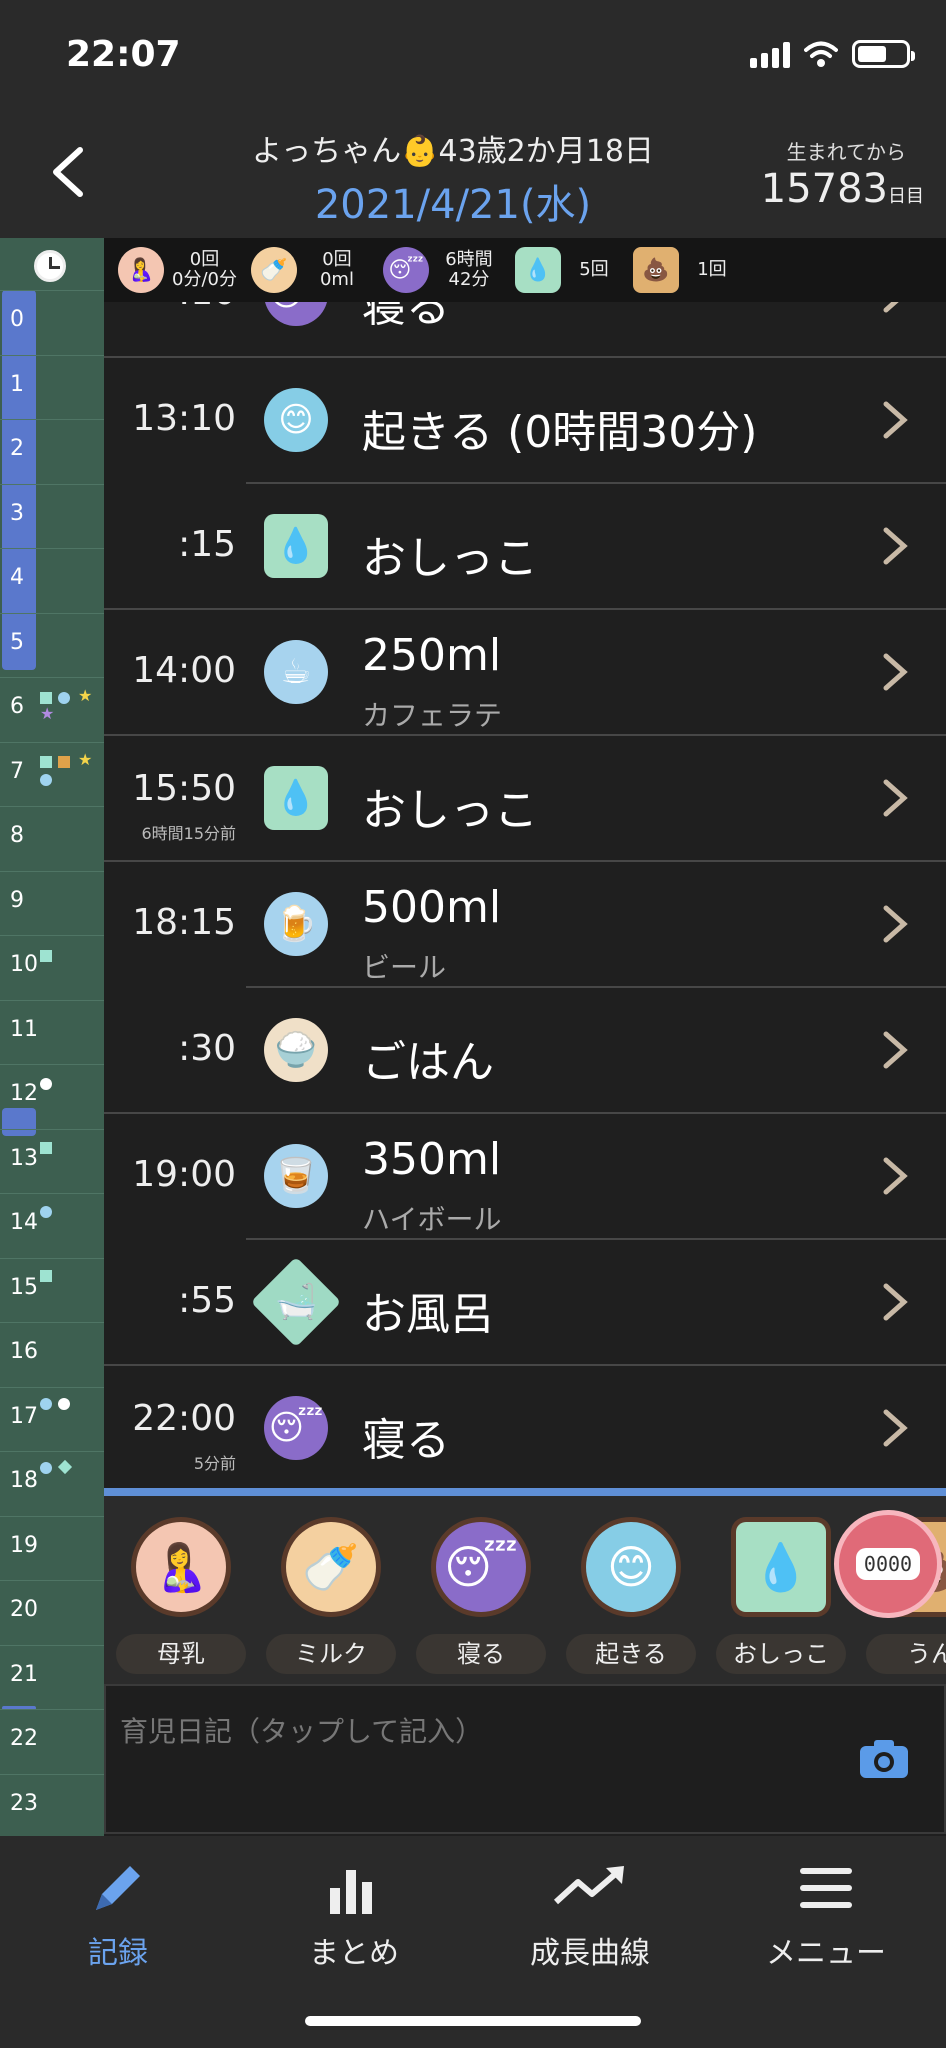 This screenshot has height=2048, width=946. Describe the element at coordinates (17, 577) in the screenshot. I see `timeline-hour-label: 4` at that location.